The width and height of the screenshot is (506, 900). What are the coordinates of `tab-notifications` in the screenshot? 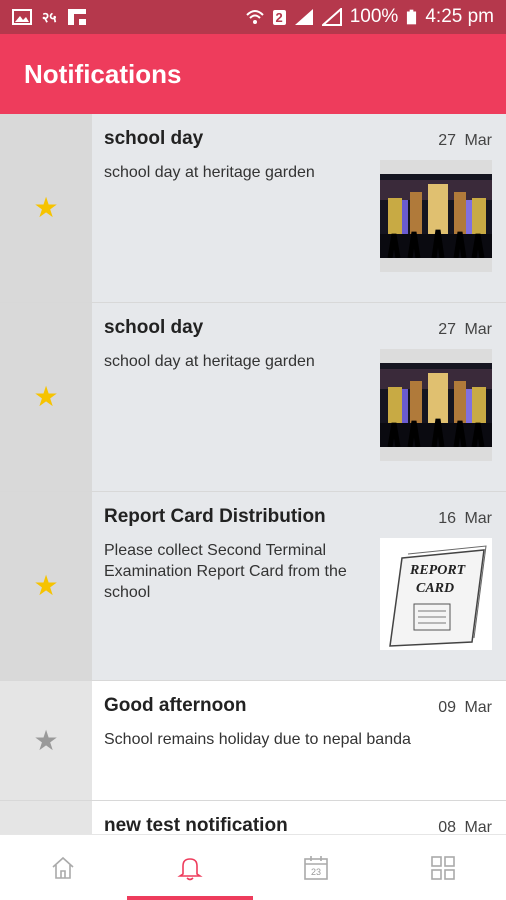 It's located at (190, 867).